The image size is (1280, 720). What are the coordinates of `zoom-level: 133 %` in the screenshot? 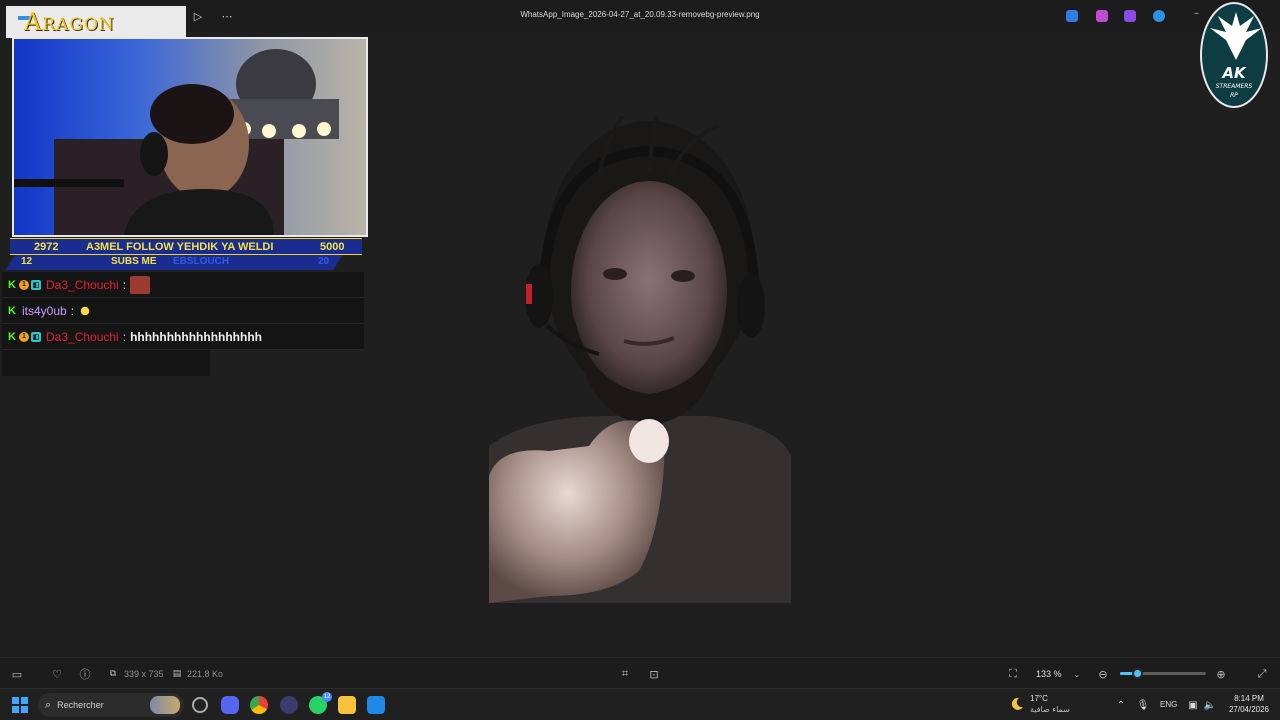 It's located at (1049, 674).